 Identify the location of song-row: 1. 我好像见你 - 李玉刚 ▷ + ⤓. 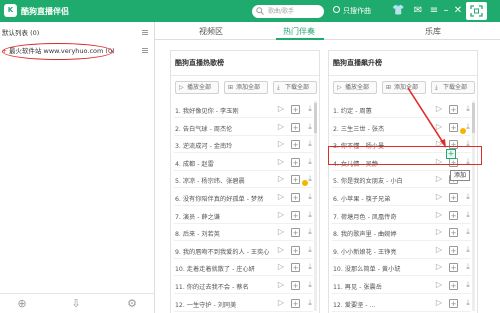
(243, 109).